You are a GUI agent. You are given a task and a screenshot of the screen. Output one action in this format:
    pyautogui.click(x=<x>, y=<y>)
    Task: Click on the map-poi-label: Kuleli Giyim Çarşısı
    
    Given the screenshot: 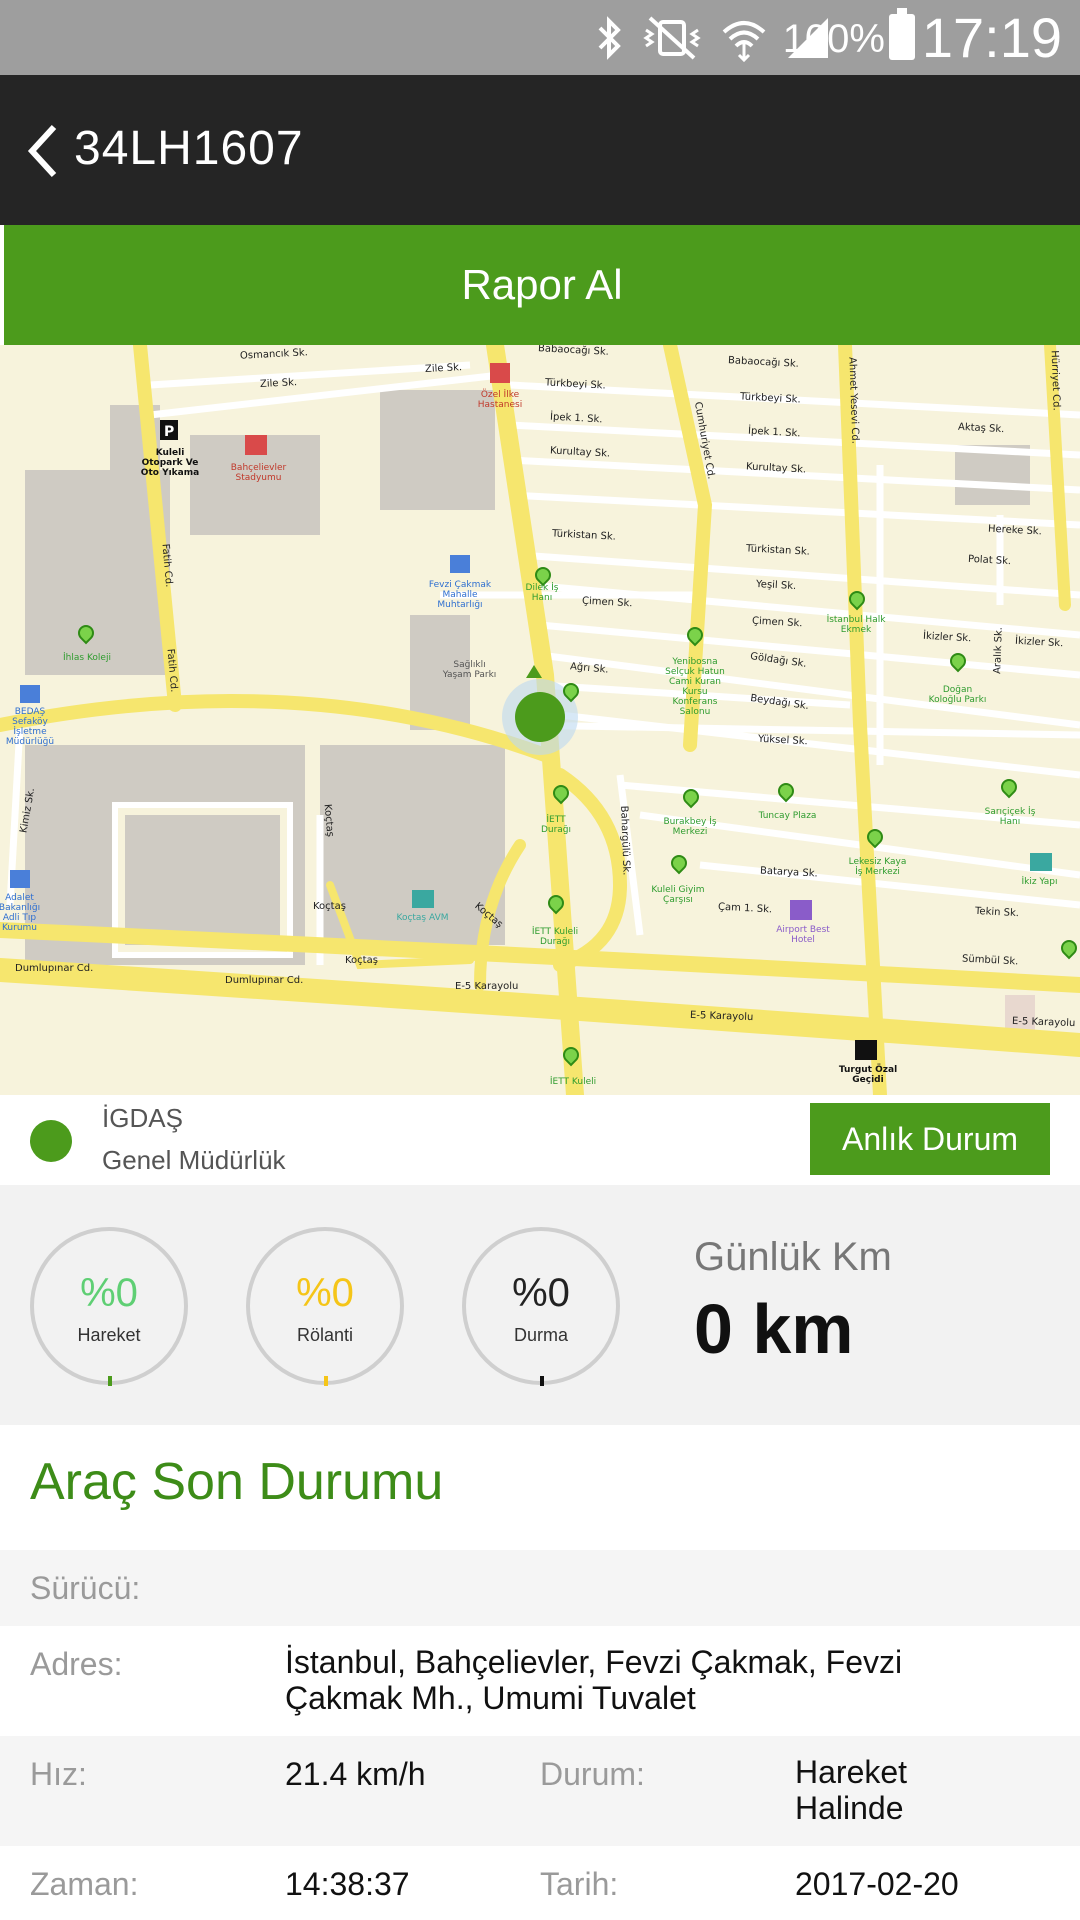 What is the action you would take?
    pyautogui.click(x=678, y=895)
    